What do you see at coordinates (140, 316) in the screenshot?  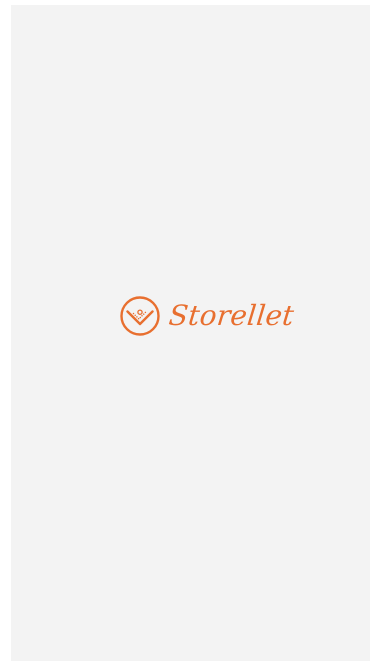 I see `storellet-logo-icon` at bounding box center [140, 316].